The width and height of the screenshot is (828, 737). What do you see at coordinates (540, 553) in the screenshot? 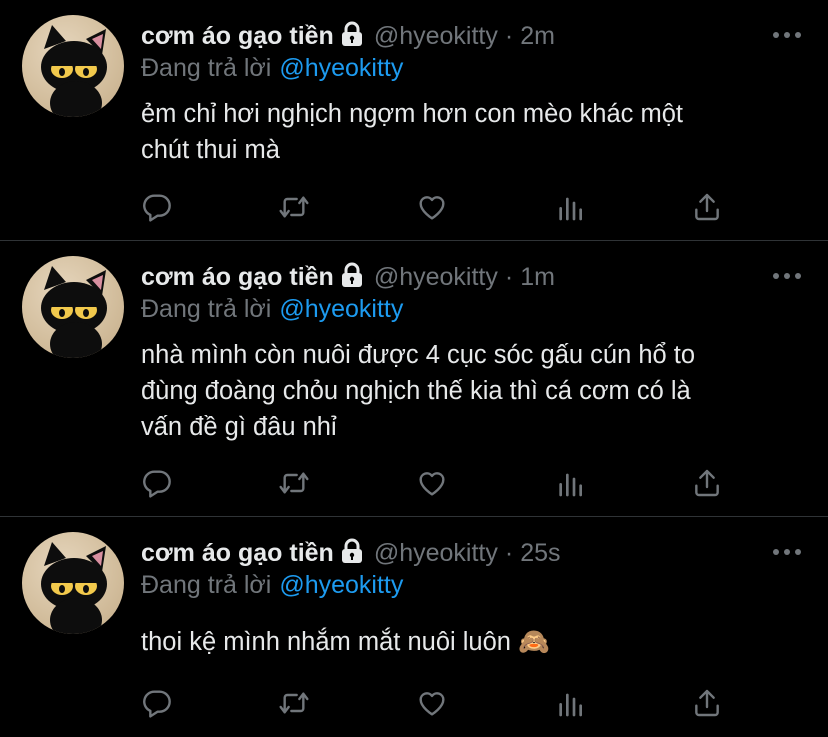
I see `timestamp: 25s` at bounding box center [540, 553].